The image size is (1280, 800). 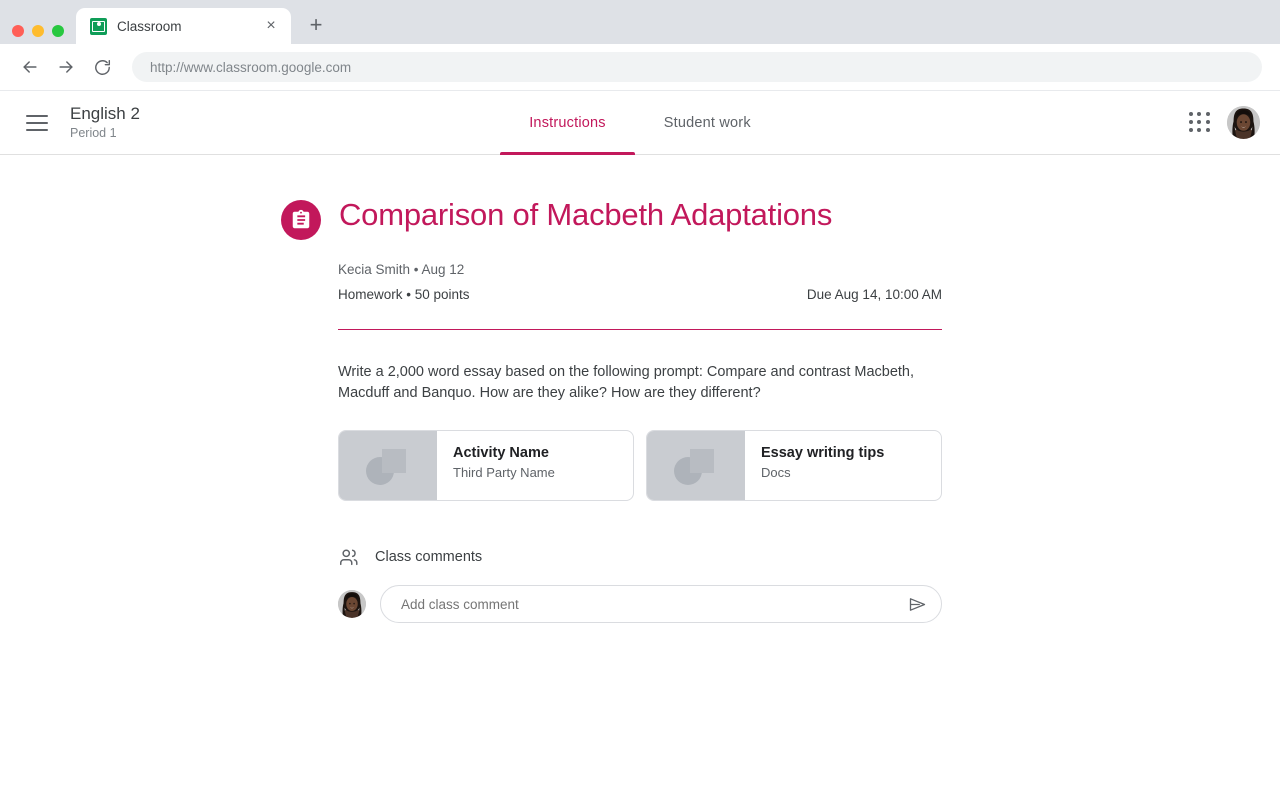 I want to click on attachment-subtitle: Third Party Name, so click(x=504, y=473).